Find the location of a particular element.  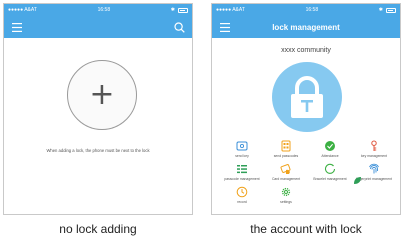

nav-bar is located at coordinates (98, 27).